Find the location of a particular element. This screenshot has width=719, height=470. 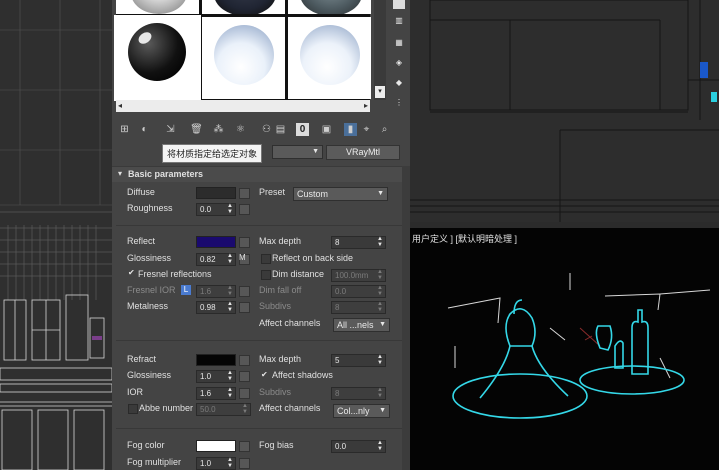

make-copy-icon: ⁂ is located at coordinates (218, 129).